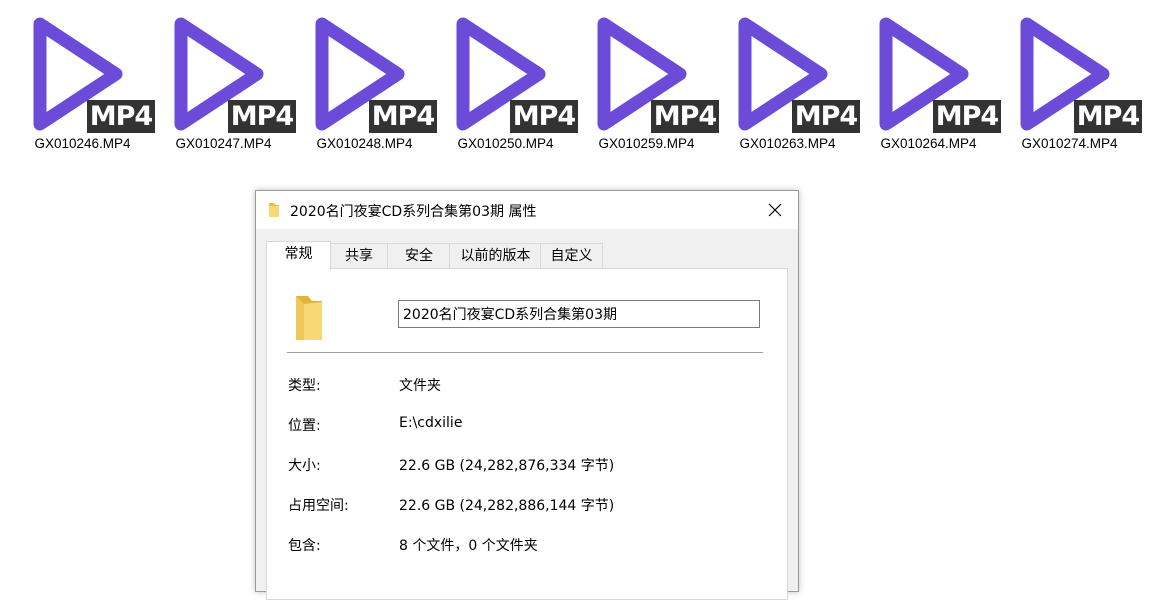 The width and height of the screenshot is (1157, 600). I want to click on type-label: 类型:, so click(304, 386).